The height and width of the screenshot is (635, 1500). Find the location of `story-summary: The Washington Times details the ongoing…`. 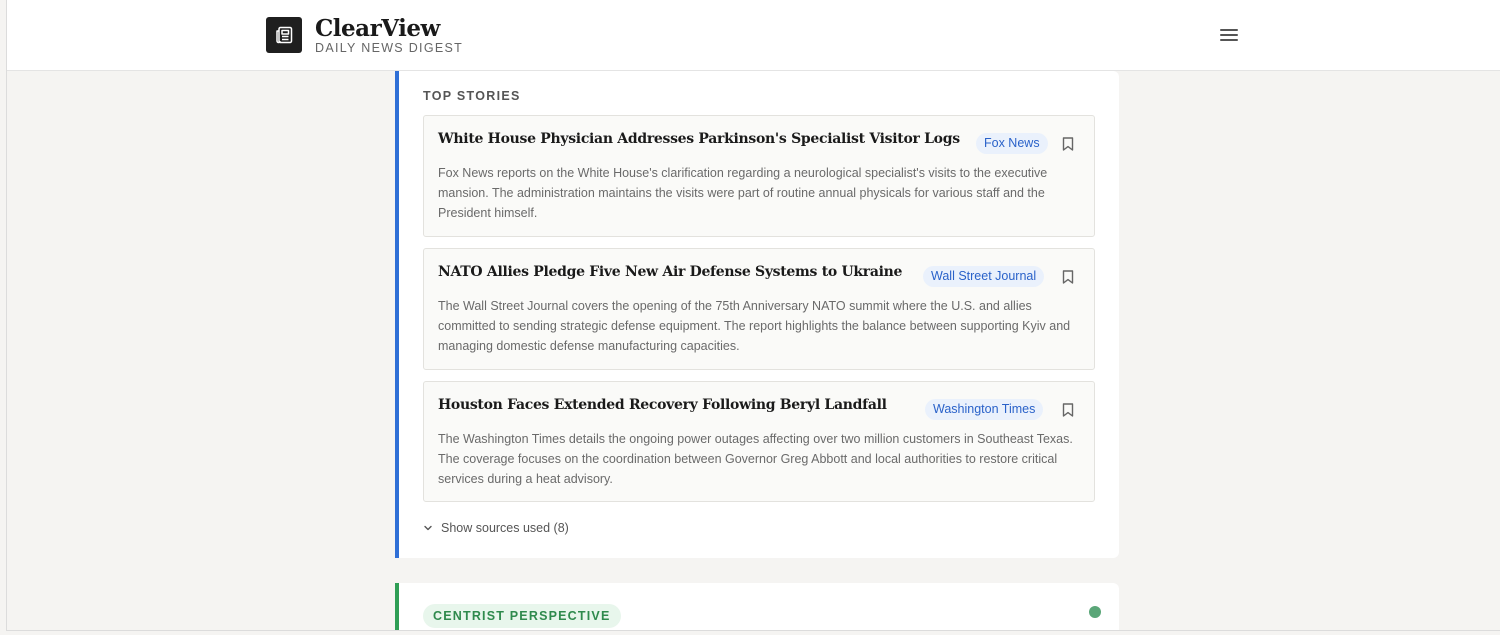

story-summary: The Washington Times details the ongoing… is located at coordinates (755, 459).